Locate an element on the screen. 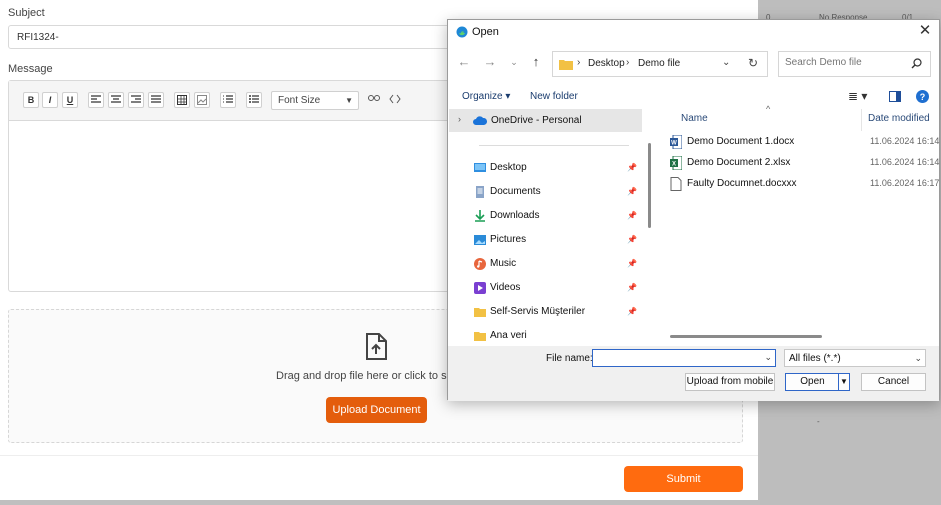 Image resolution: width=941 pixels, height=505 pixels. forward-arrow-icon: → is located at coordinates (490, 62).